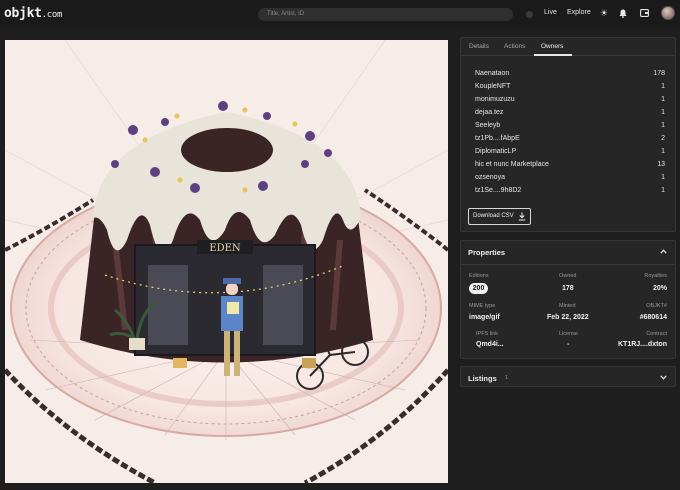 The image size is (680, 490). I want to click on divider, so click(568, 264).